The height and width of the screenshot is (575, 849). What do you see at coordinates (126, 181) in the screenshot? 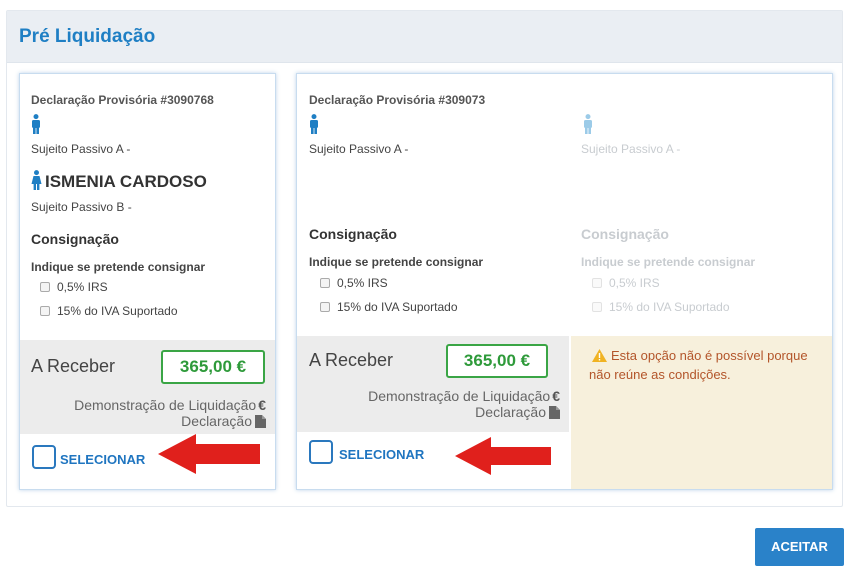
I see `person-name: ISMENIA CARDOSO` at bounding box center [126, 181].